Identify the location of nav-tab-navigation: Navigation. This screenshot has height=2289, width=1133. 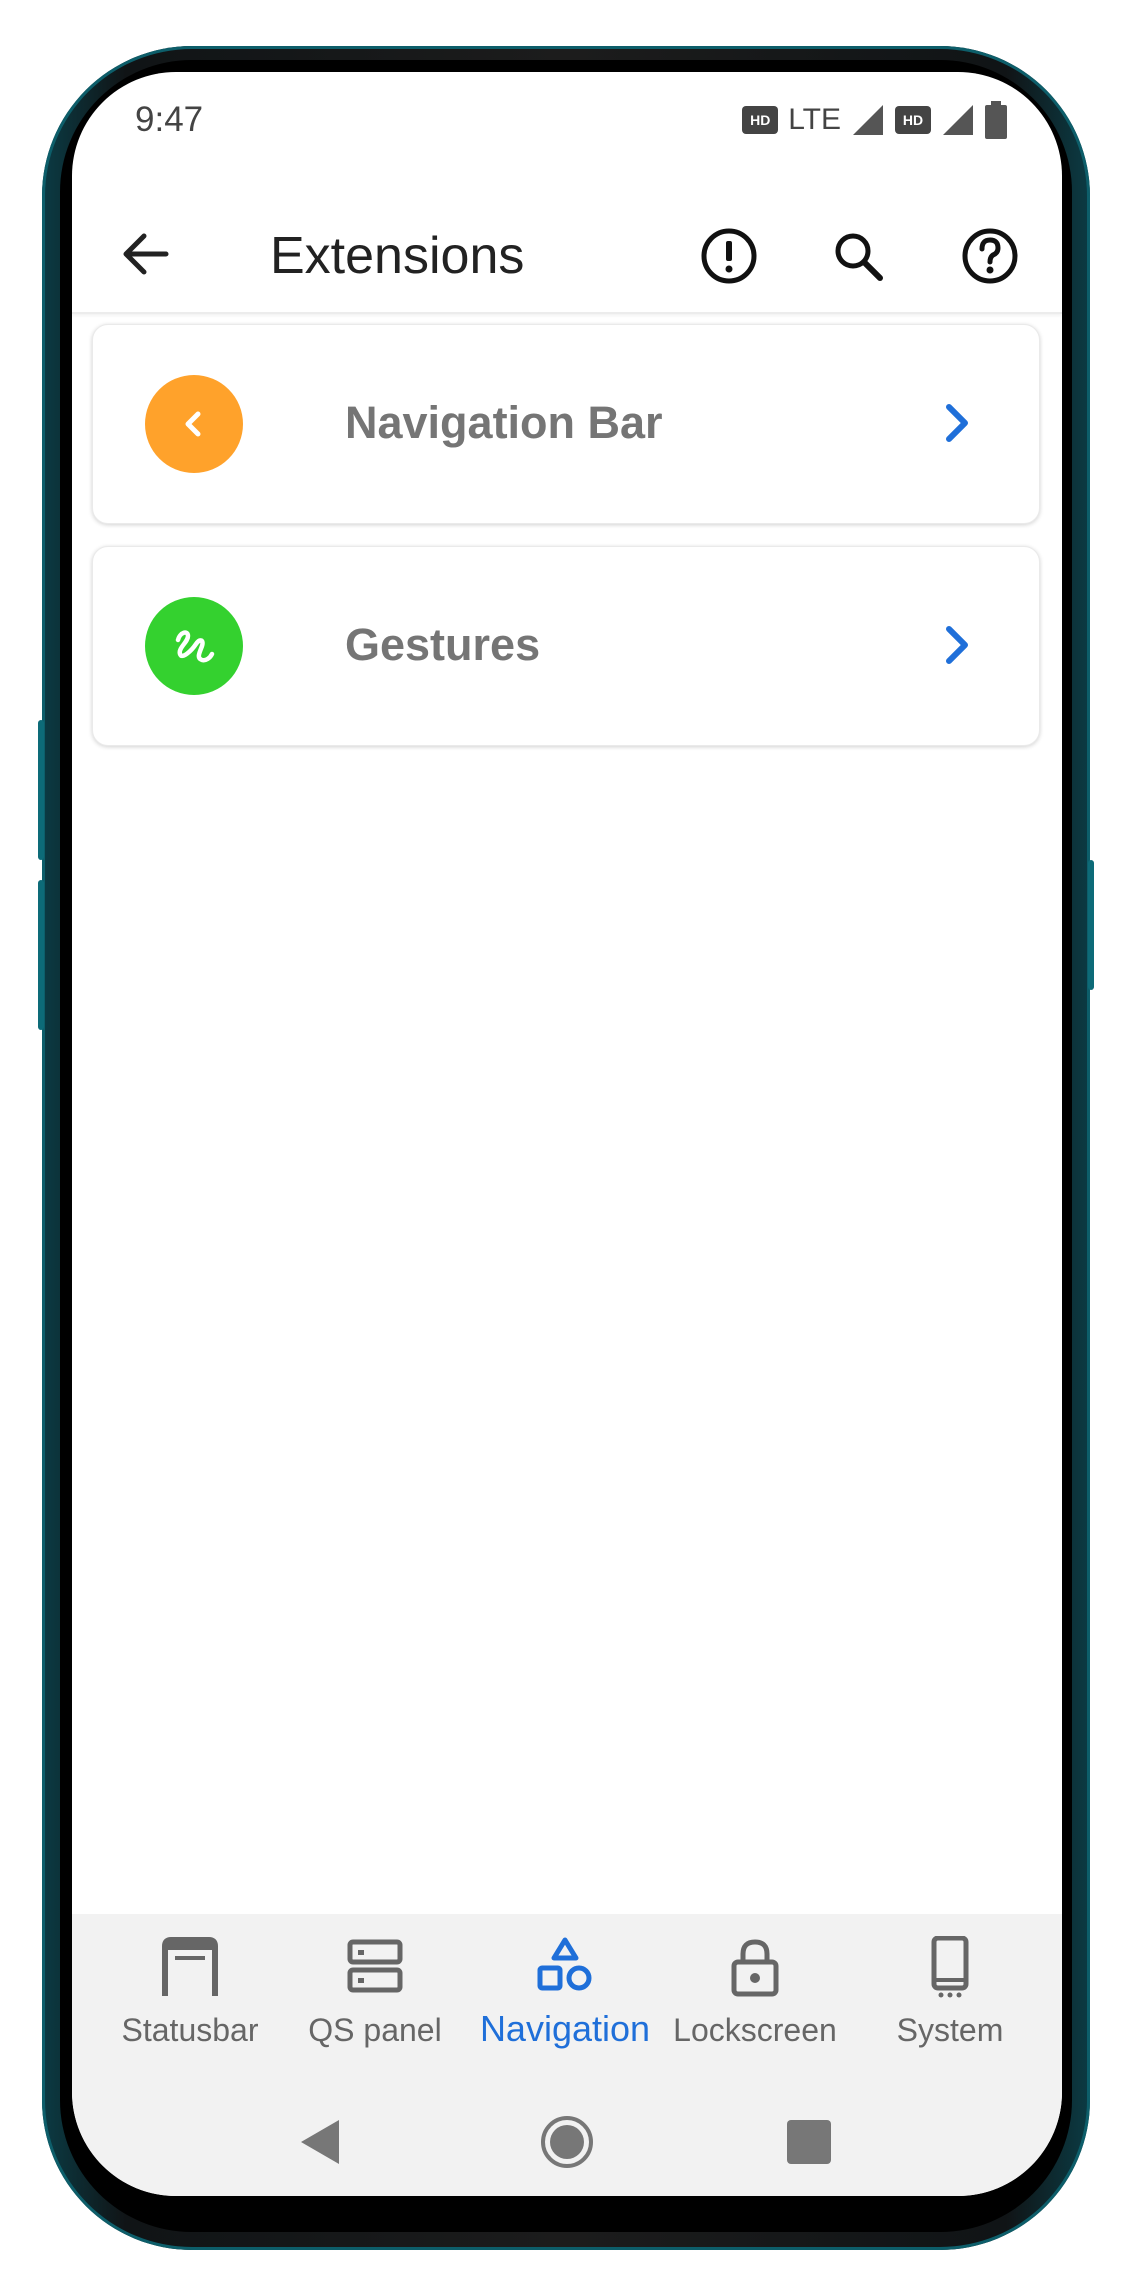
(565, 1992).